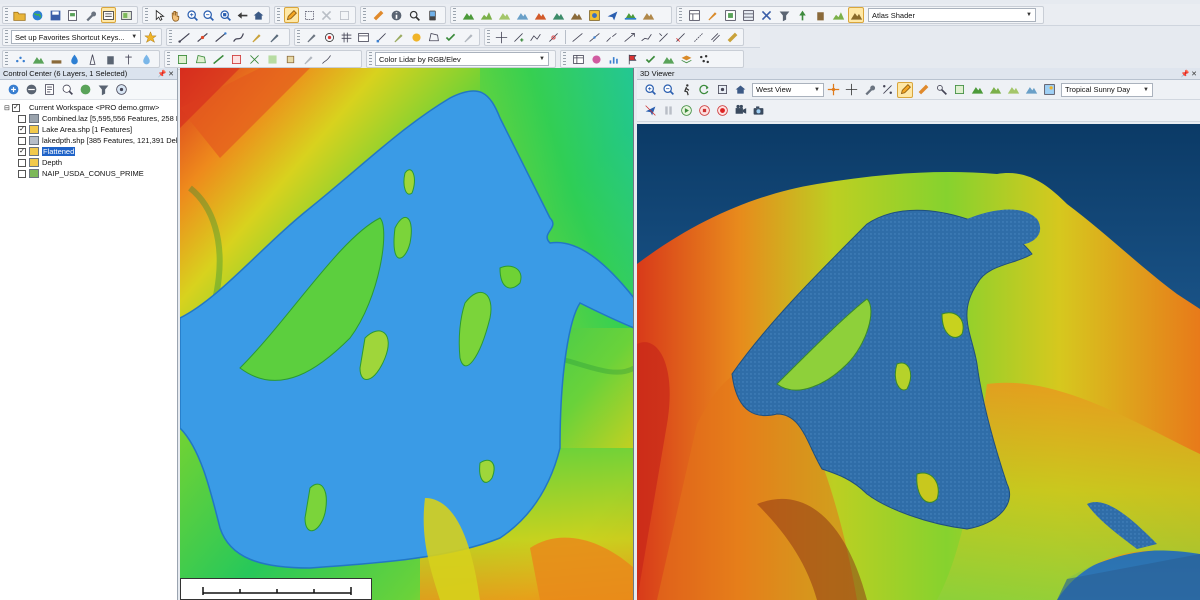 The width and height of the screenshot is (1200, 600). I want to click on disable-animation-icon, so click(650, 111).